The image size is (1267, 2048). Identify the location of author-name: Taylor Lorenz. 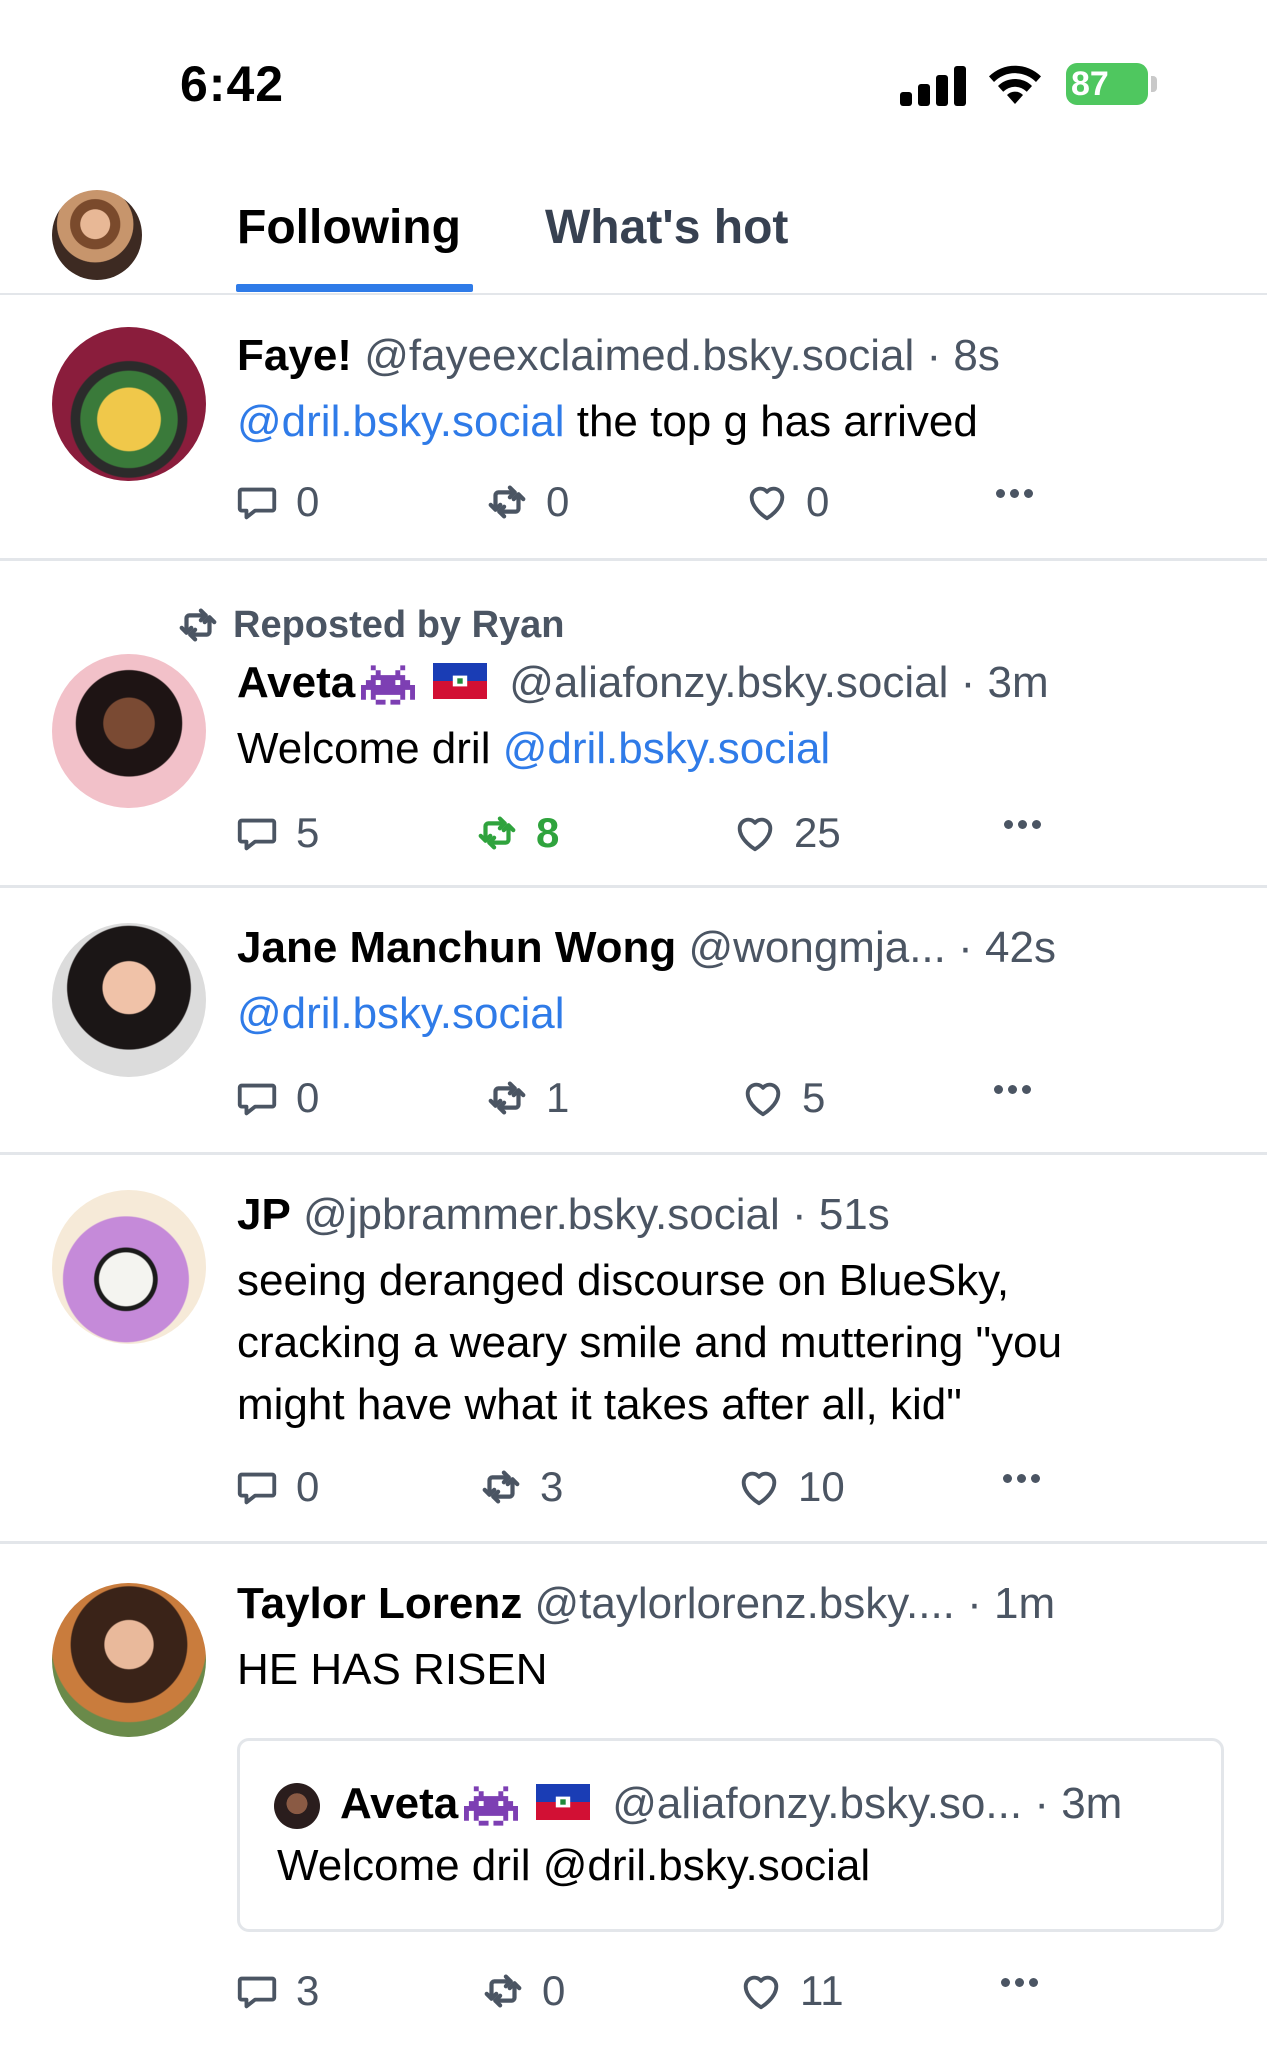
(379, 1603).